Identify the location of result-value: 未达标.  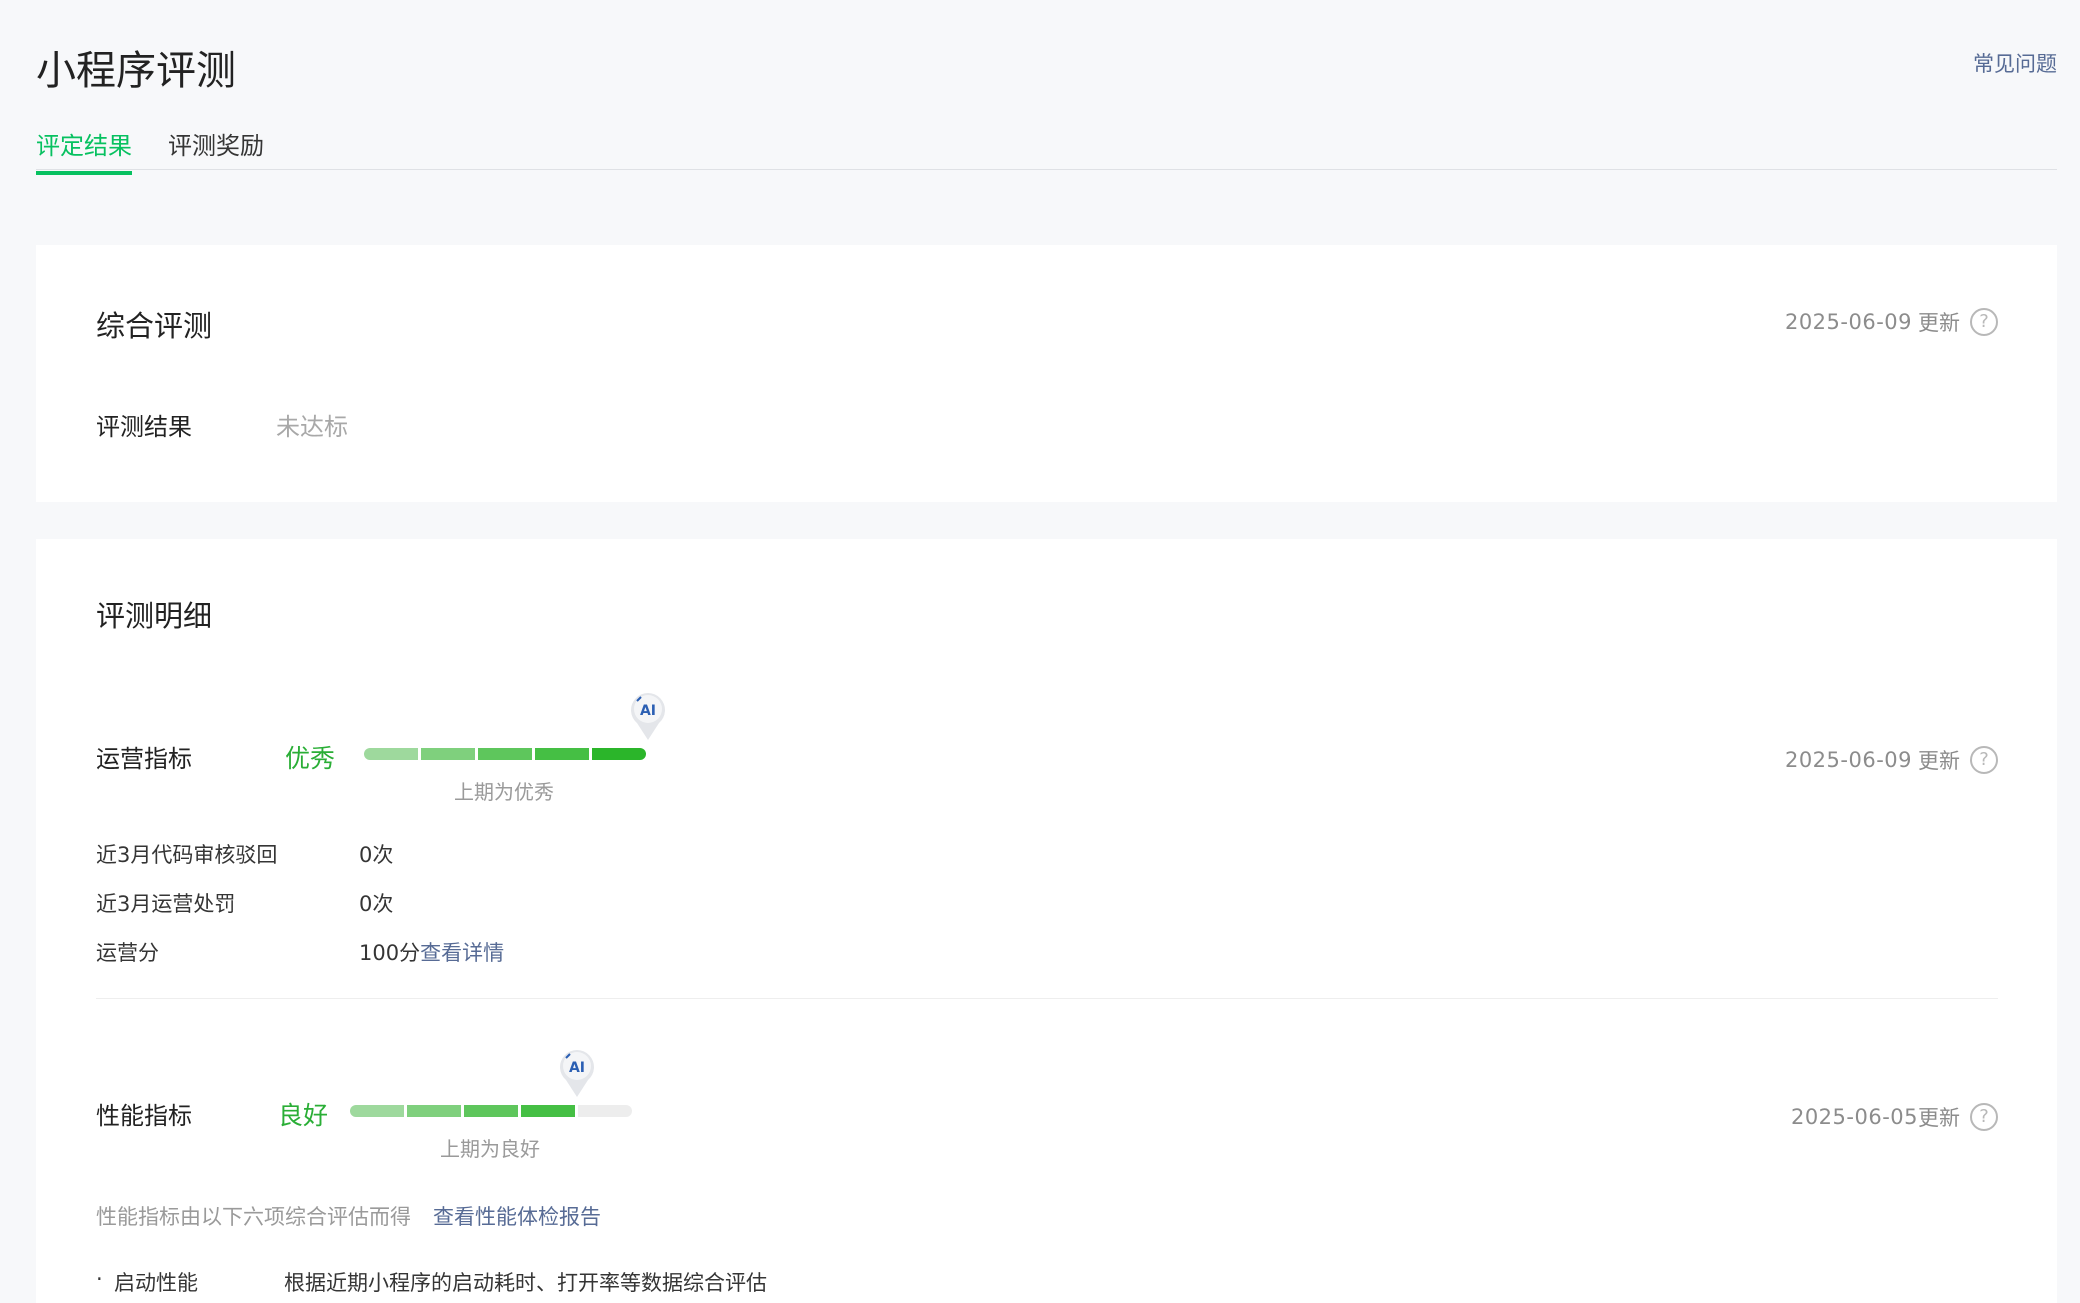
(312, 427).